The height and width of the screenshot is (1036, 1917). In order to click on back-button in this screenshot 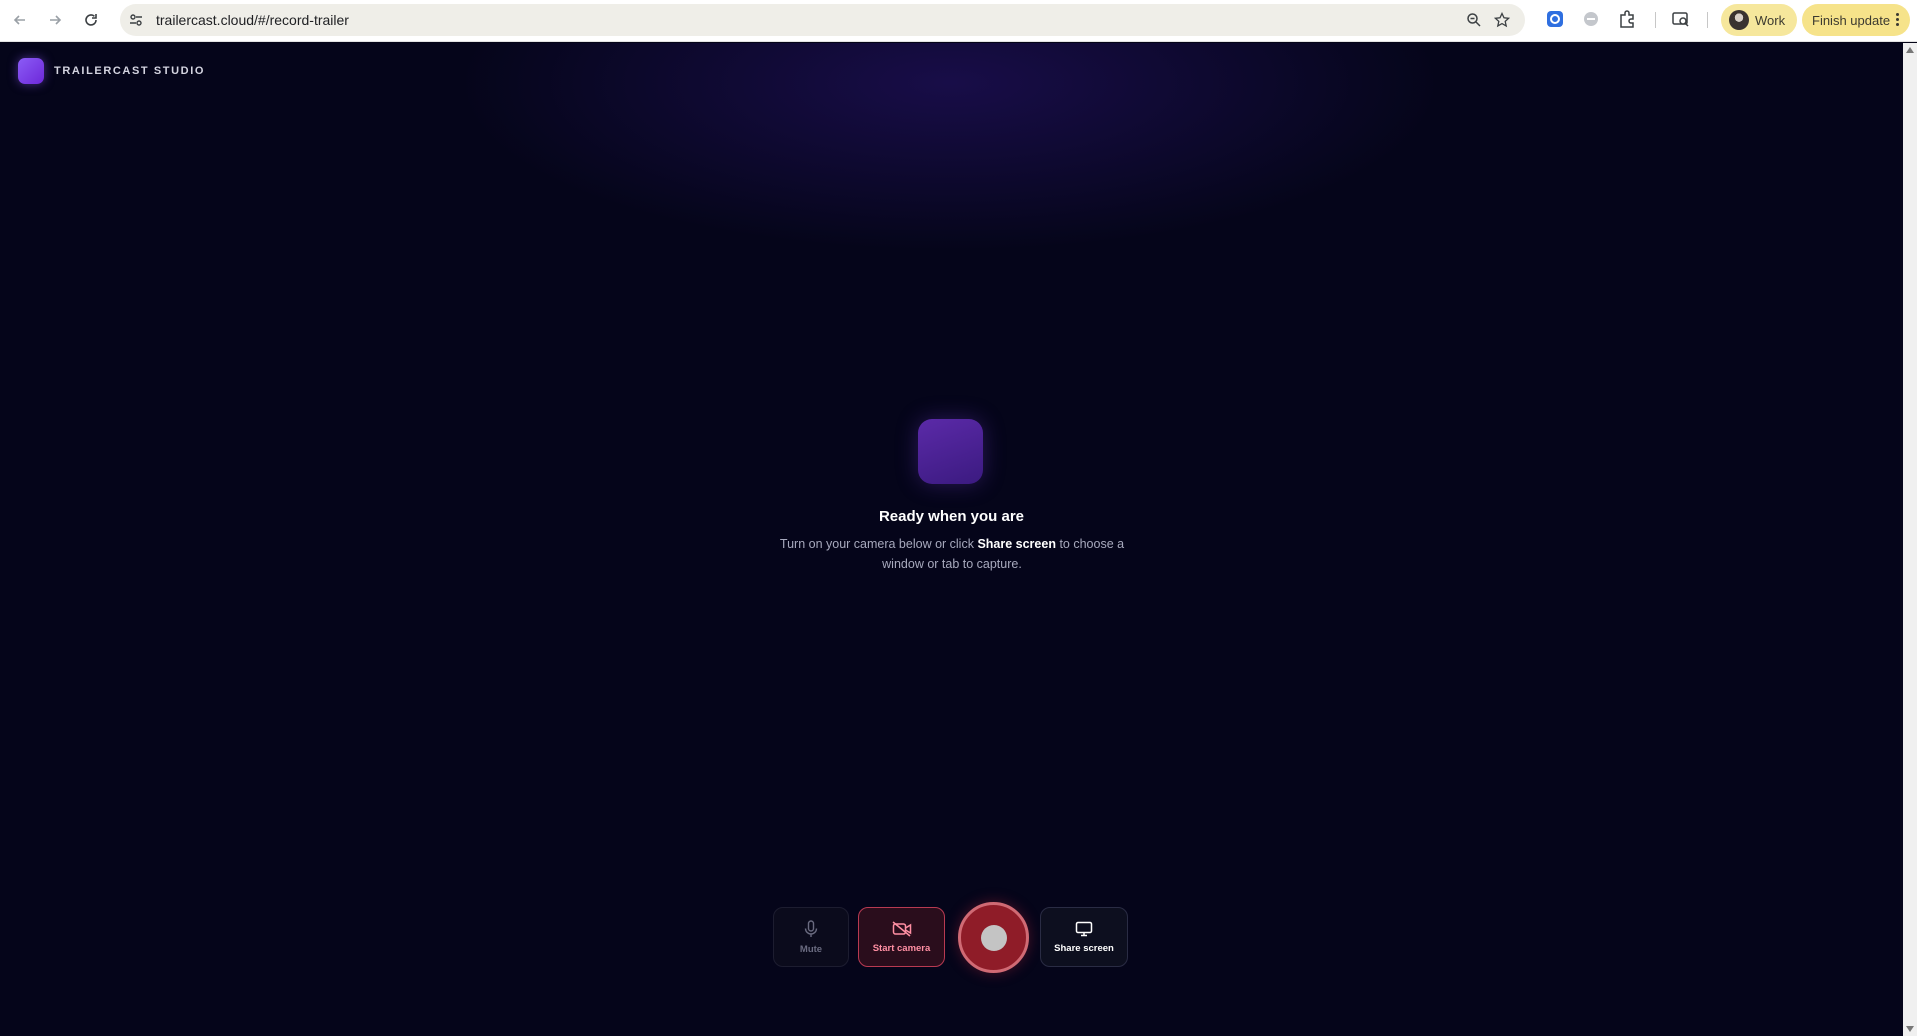, I will do `click(20, 20)`.